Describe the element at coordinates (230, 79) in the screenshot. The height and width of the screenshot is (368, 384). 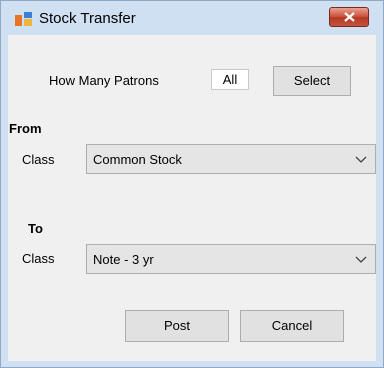
I see `patrons-count-field: All` at that location.